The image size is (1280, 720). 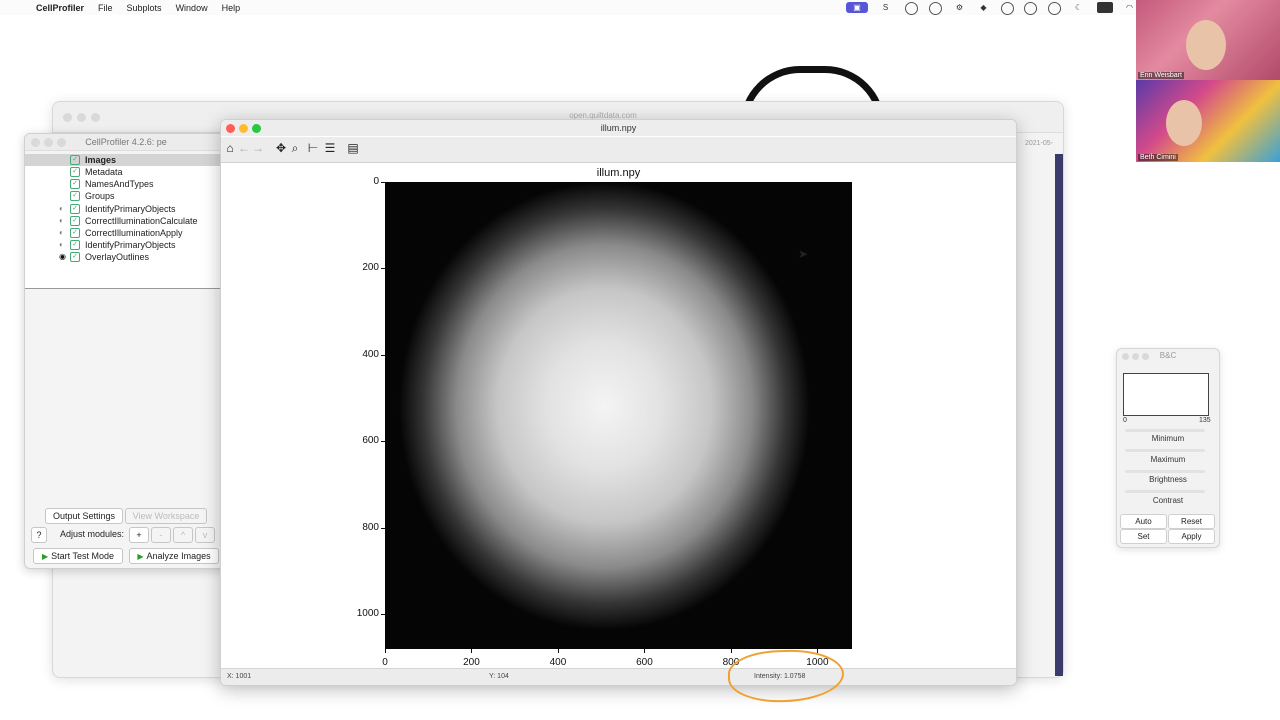 What do you see at coordinates (35, 142) in the screenshot?
I see `cp-close-button` at bounding box center [35, 142].